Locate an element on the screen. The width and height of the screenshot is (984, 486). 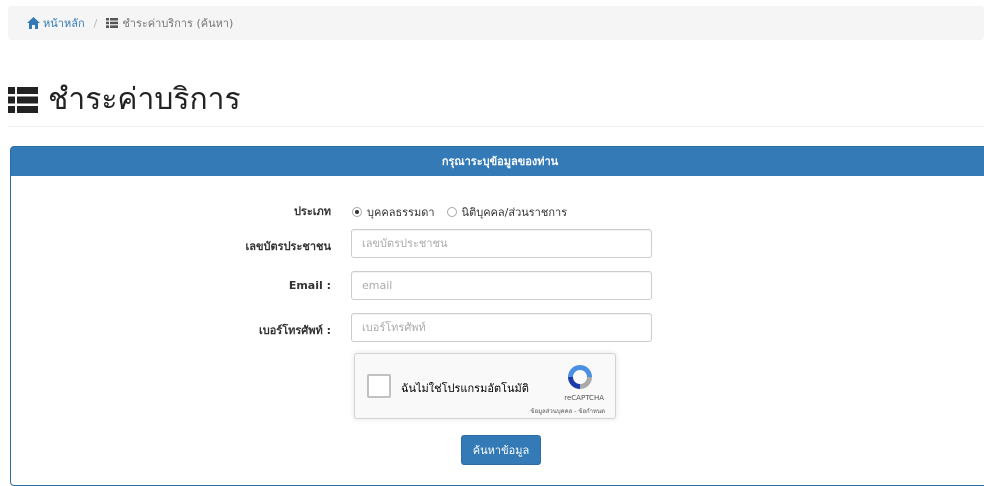
breadcrumb-current: ชำระค่าบริการ (ค้นหา) is located at coordinates (169, 23).